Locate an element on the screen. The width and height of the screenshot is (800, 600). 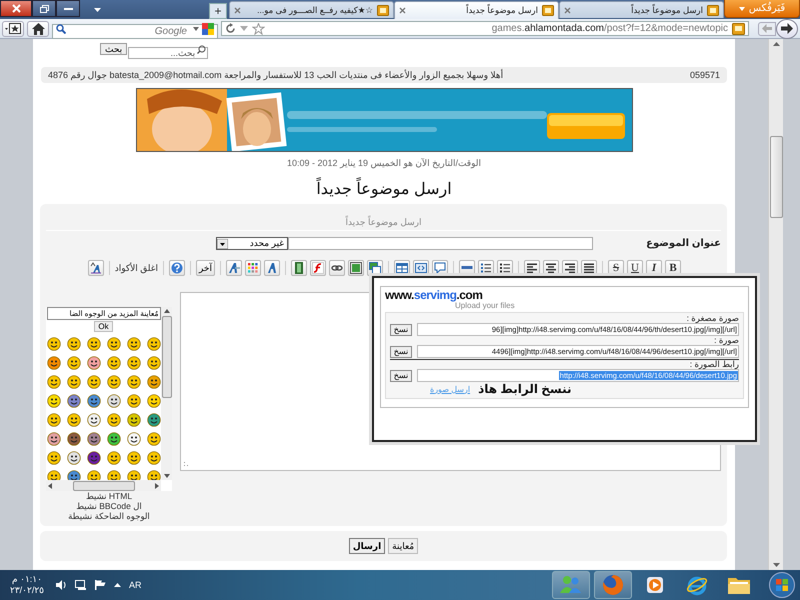
reload-icon is located at coordinates (230, 28).